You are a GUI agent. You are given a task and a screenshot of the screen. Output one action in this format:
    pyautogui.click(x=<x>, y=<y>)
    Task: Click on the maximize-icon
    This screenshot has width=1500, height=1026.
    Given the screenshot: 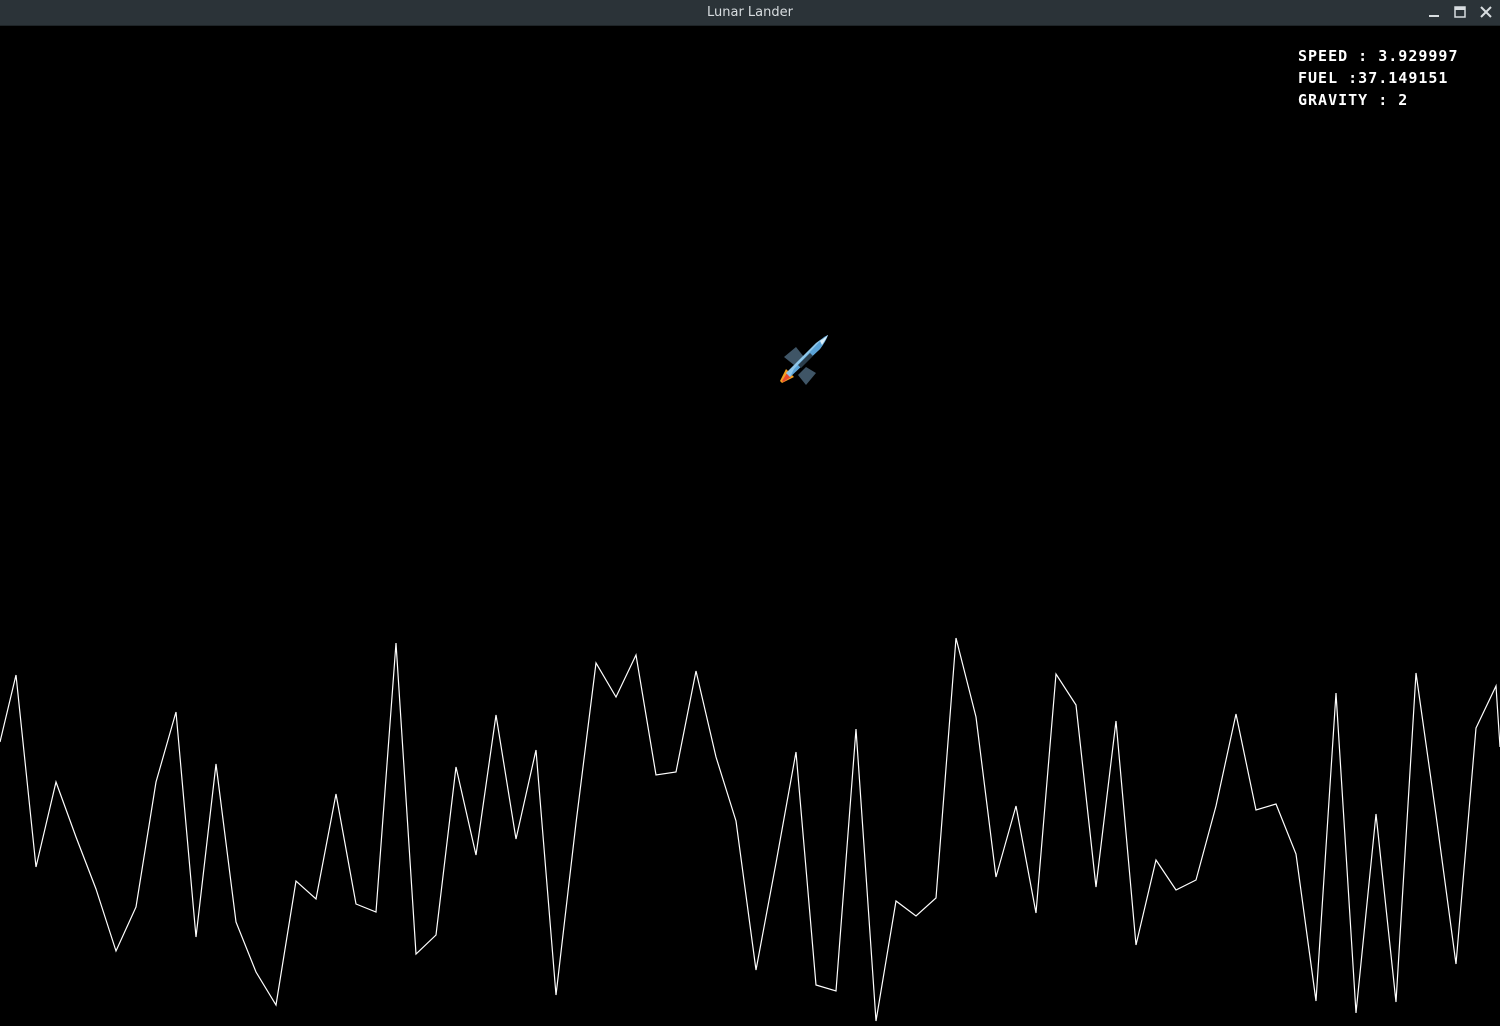 What is the action you would take?
    pyautogui.click(x=1460, y=12)
    